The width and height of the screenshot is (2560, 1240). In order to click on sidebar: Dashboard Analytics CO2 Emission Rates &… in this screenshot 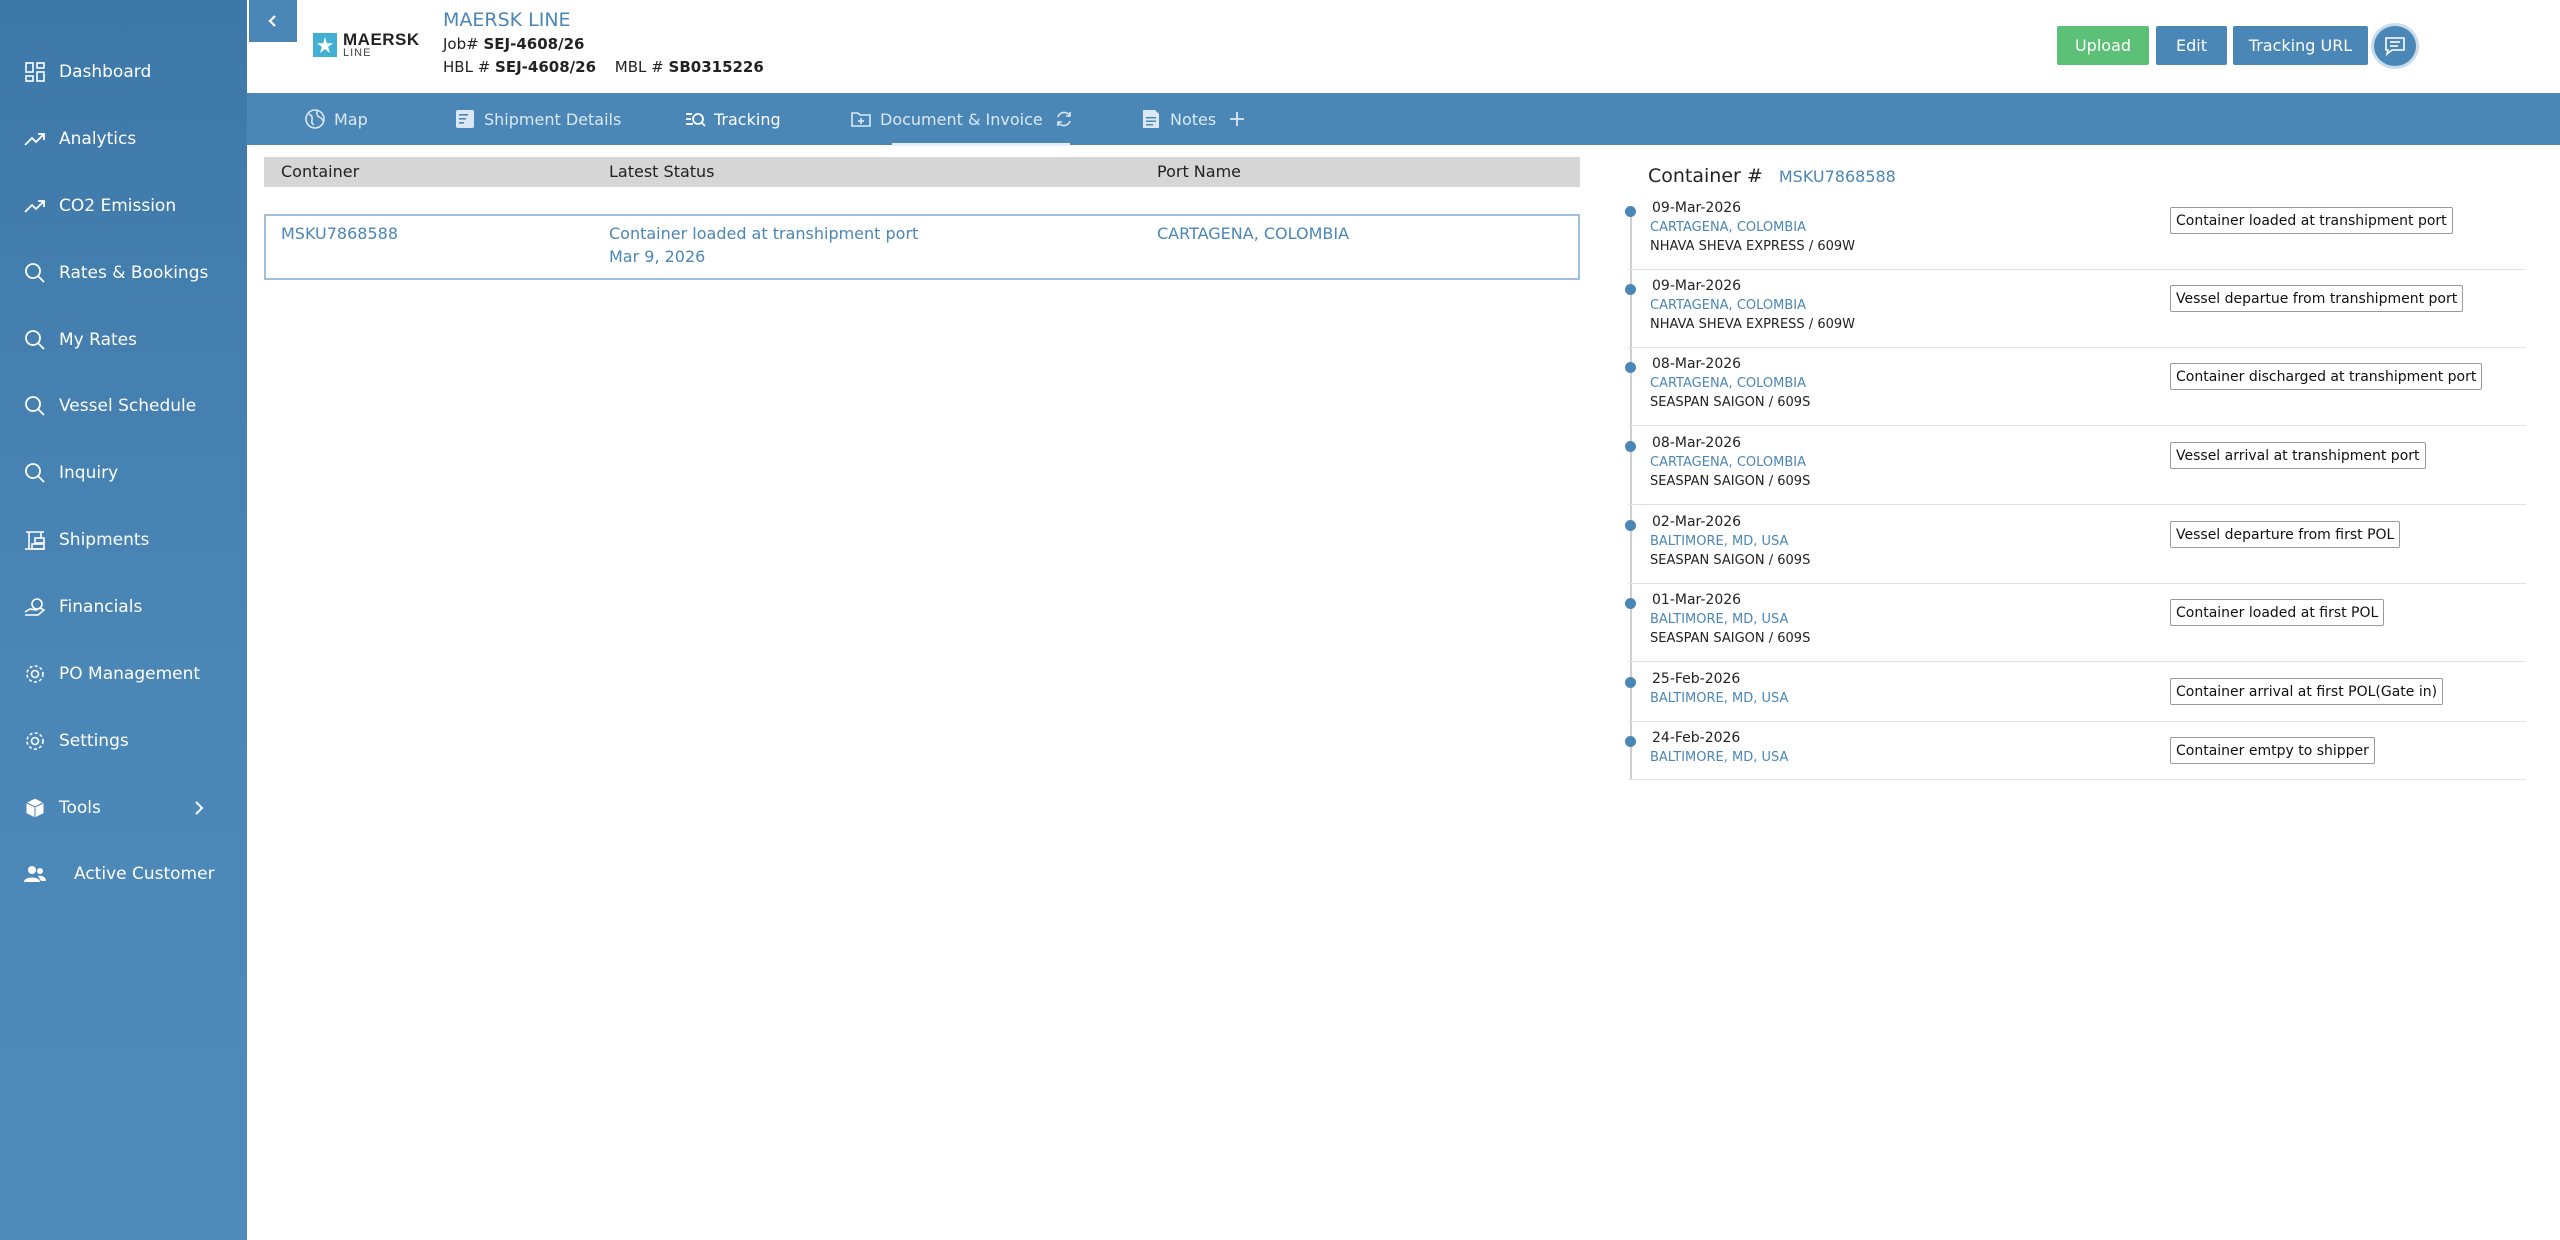, I will do `click(123, 620)`.